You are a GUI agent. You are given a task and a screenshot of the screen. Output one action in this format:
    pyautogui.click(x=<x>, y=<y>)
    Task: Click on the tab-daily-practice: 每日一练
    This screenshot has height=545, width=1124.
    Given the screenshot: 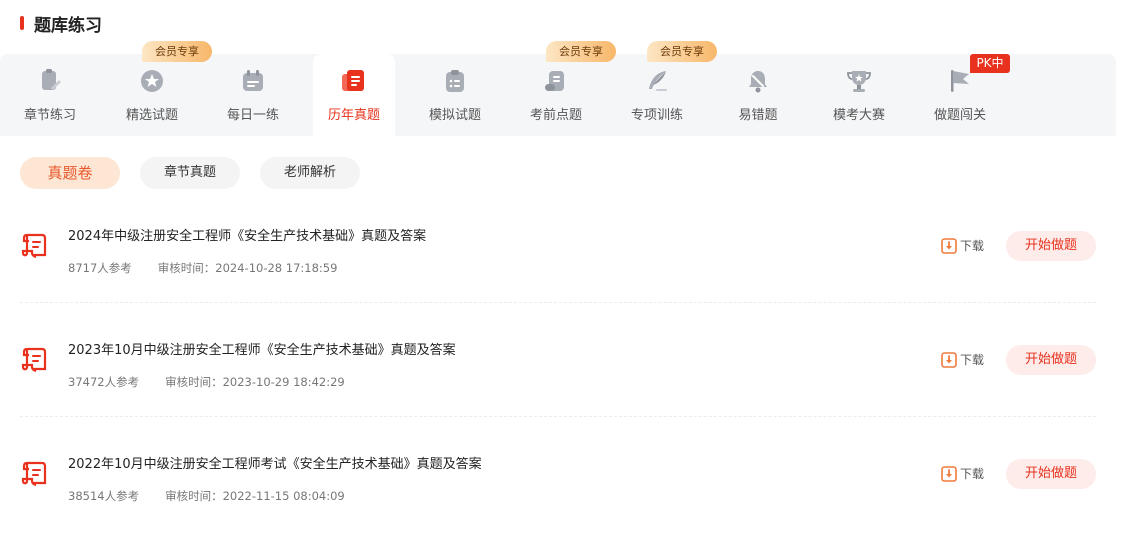 What is the action you would take?
    pyautogui.click(x=253, y=95)
    